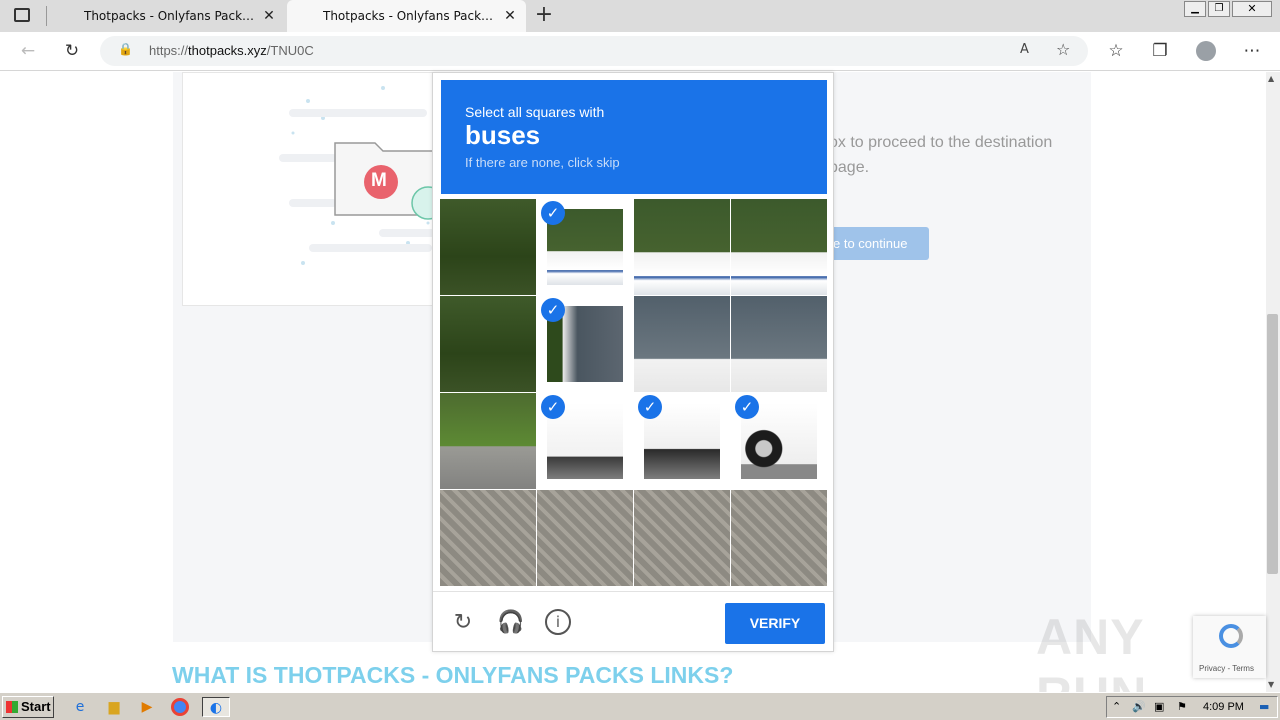 Image resolution: width=1280 pixels, height=720 pixels. What do you see at coordinates (114, 707) in the screenshot?
I see `explorer-icon: ▆` at bounding box center [114, 707].